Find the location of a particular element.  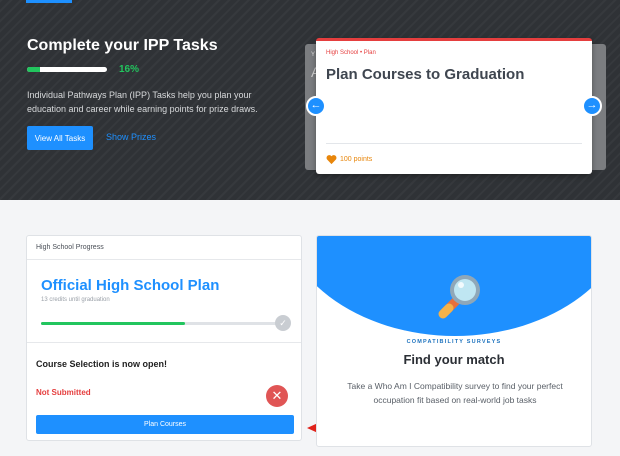

course-selection-notice: Course Selection is now open! is located at coordinates (102, 364).